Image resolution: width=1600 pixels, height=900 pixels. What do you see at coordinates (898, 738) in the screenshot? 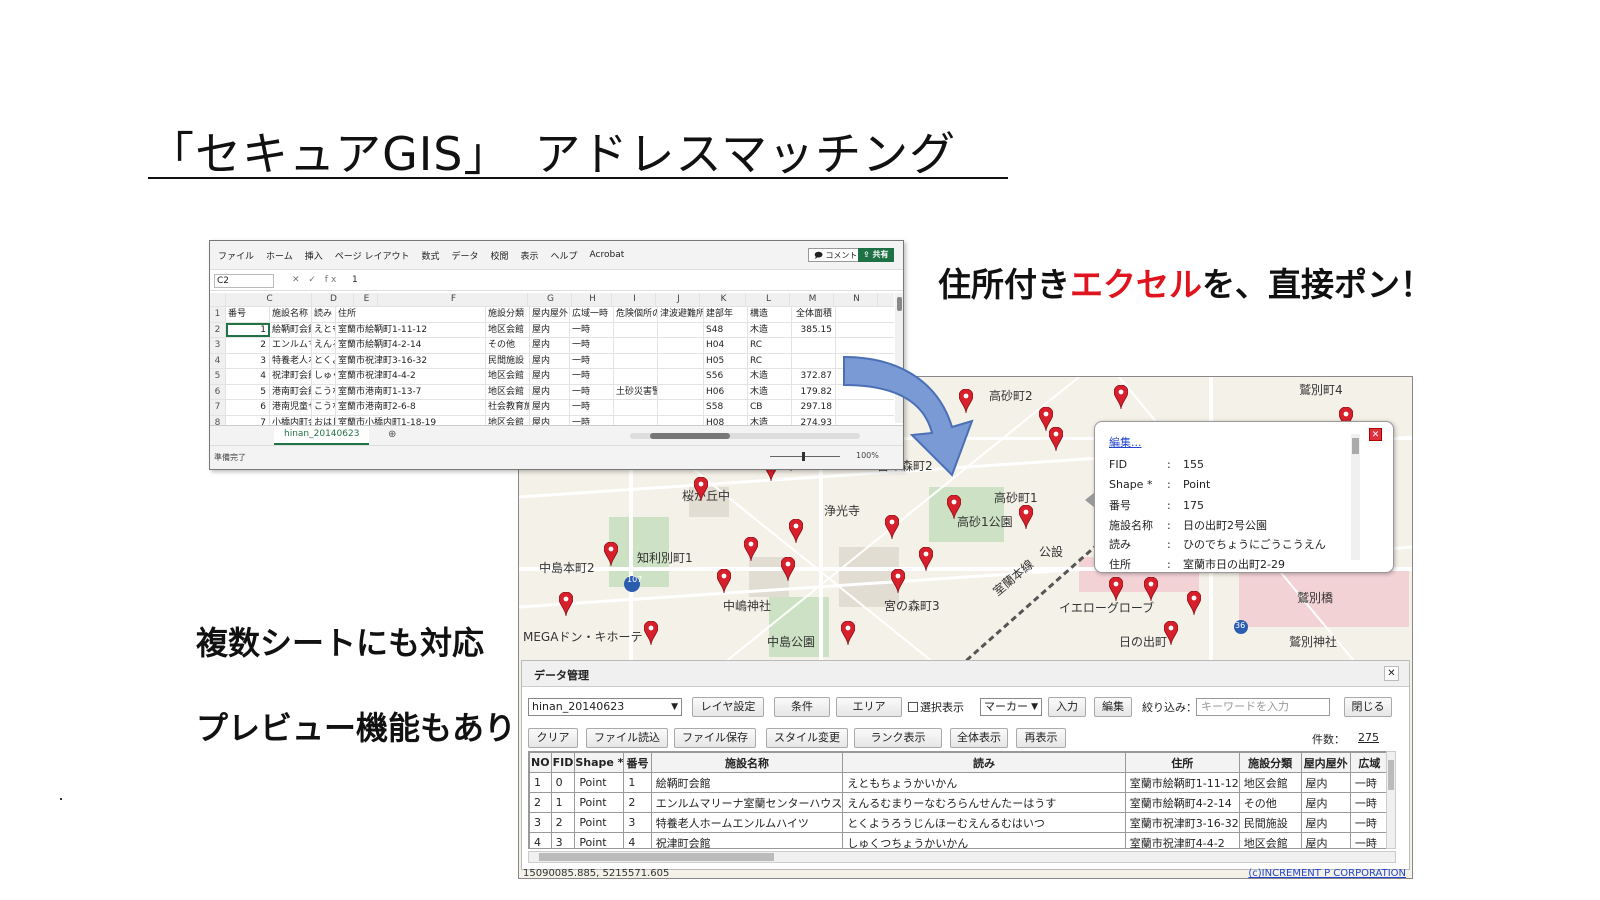
I see `rank-display-button: ランク表示` at bounding box center [898, 738].